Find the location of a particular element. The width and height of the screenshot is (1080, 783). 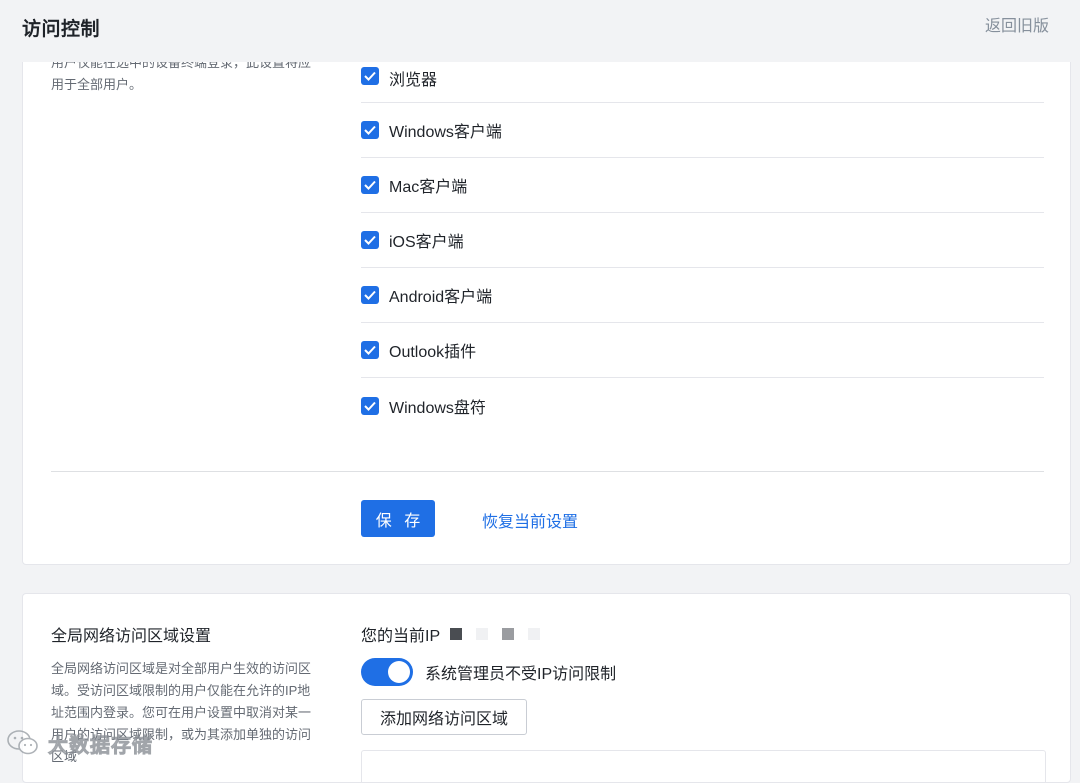

admin-exempt-toggle is located at coordinates (387, 672).